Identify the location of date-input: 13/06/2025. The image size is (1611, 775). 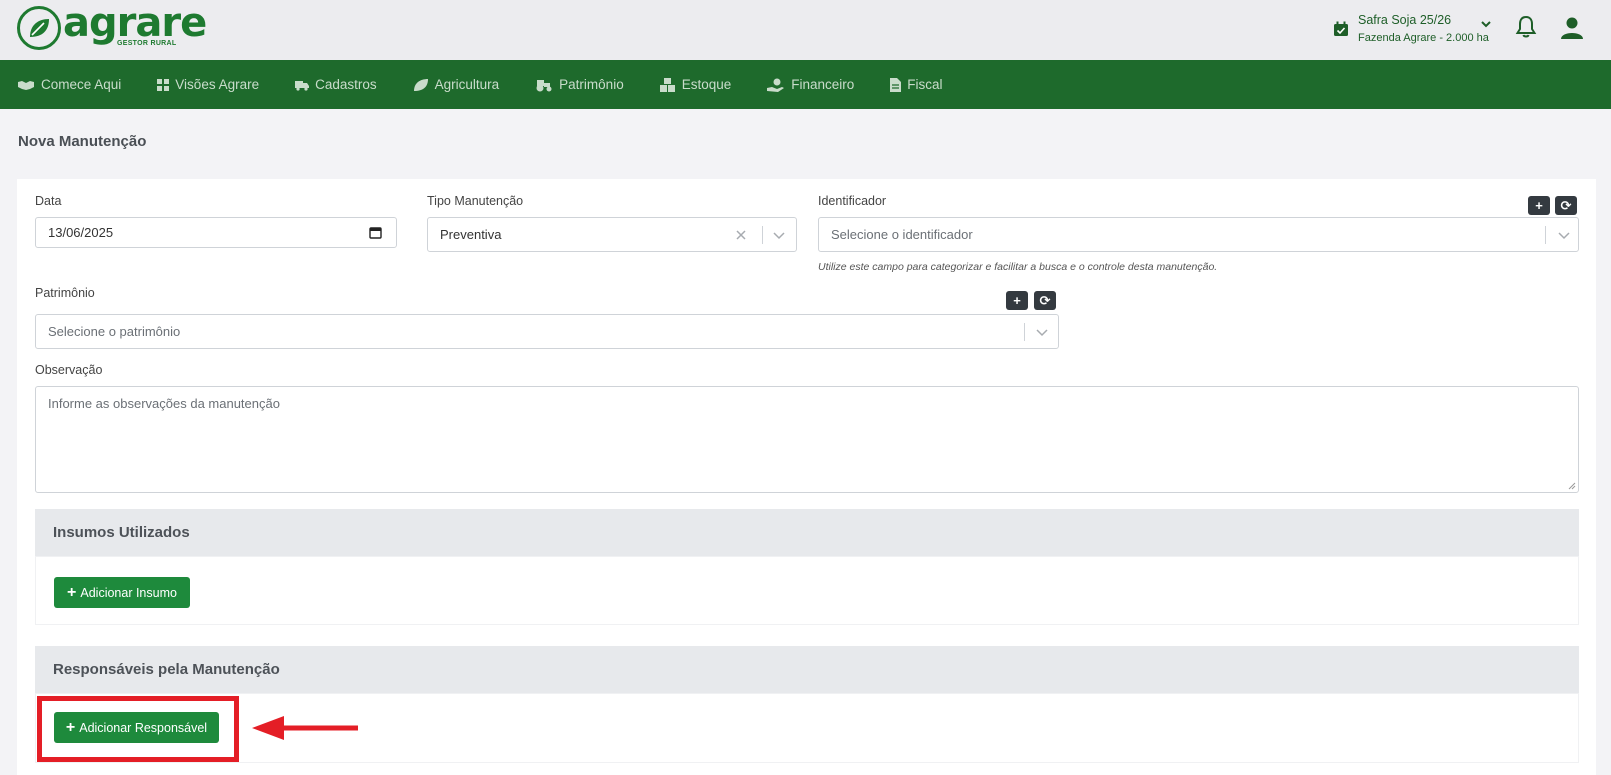
(216, 232).